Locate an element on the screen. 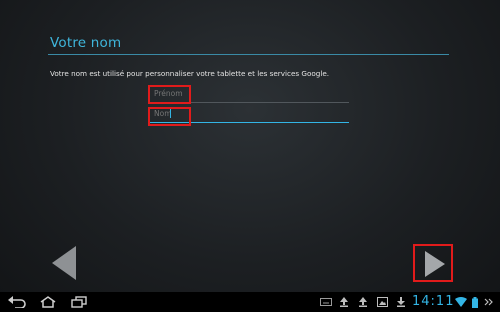 The width and height of the screenshot is (500, 312). system-bar: 14:11 is located at coordinates (250, 302).